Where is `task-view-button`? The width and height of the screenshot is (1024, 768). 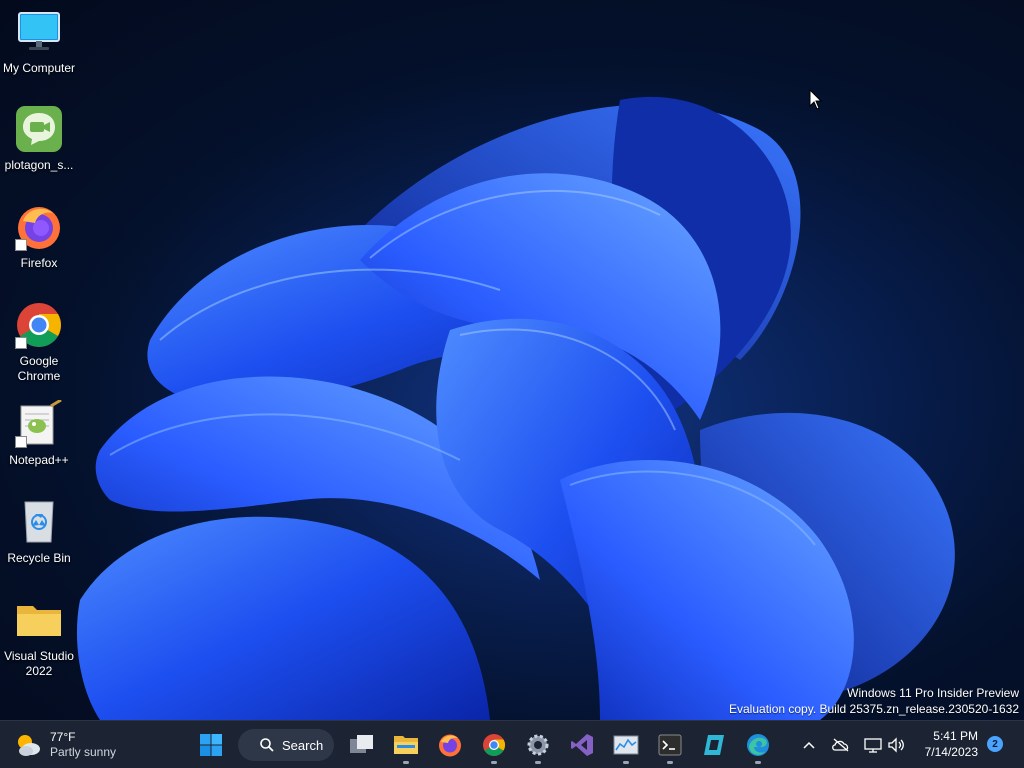 task-view-button is located at coordinates (362, 745).